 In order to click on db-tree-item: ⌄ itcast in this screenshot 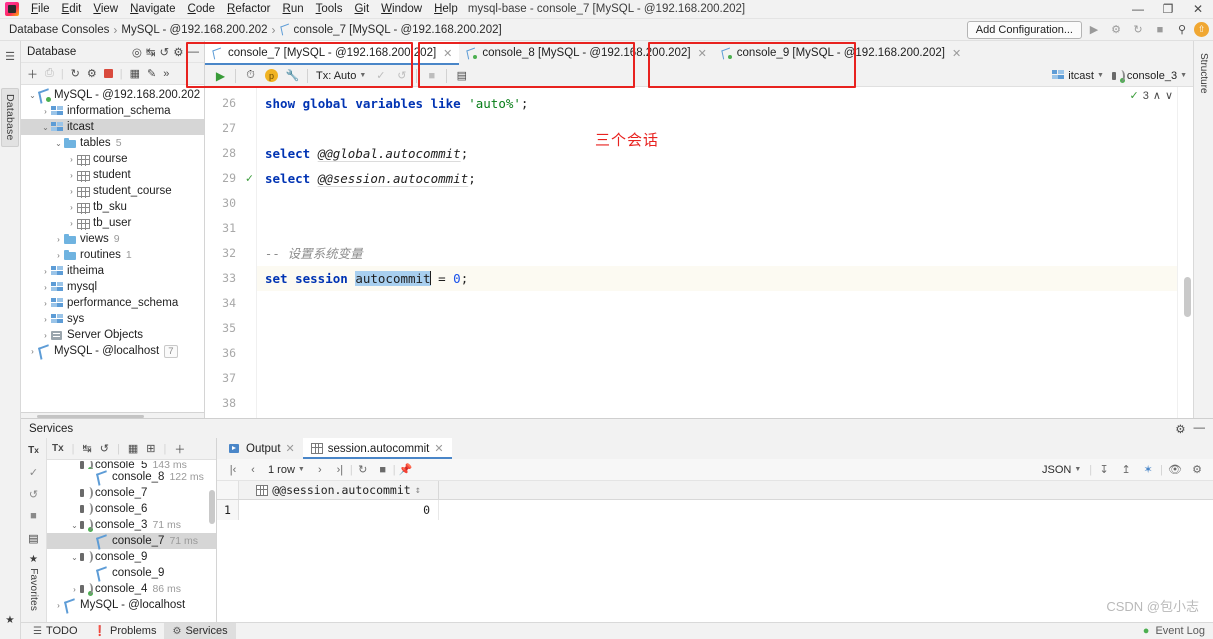, I will do `click(112, 127)`.